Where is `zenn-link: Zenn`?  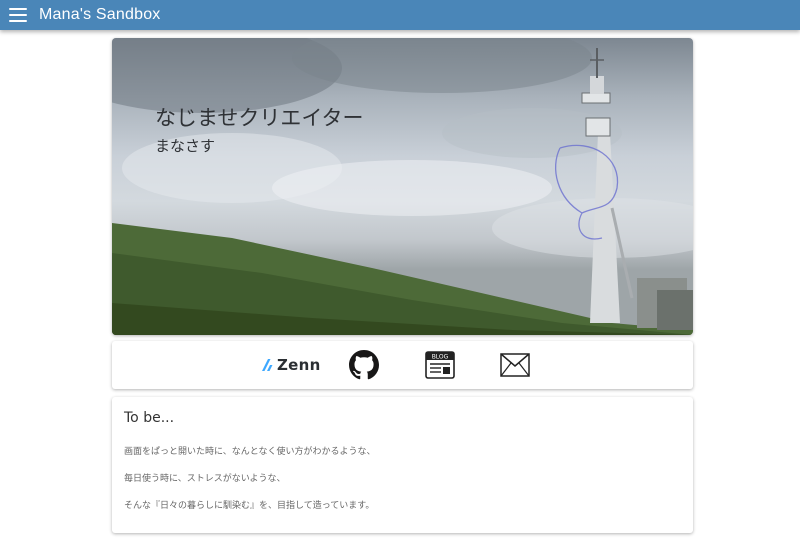 zenn-link: Zenn is located at coordinates (291, 365).